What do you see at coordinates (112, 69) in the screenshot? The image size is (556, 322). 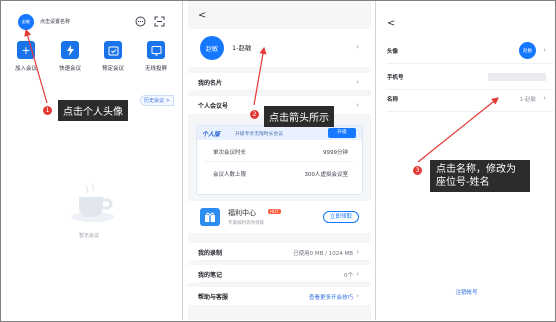 I see `quick-action-label: 预定会议` at bounding box center [112, 69].